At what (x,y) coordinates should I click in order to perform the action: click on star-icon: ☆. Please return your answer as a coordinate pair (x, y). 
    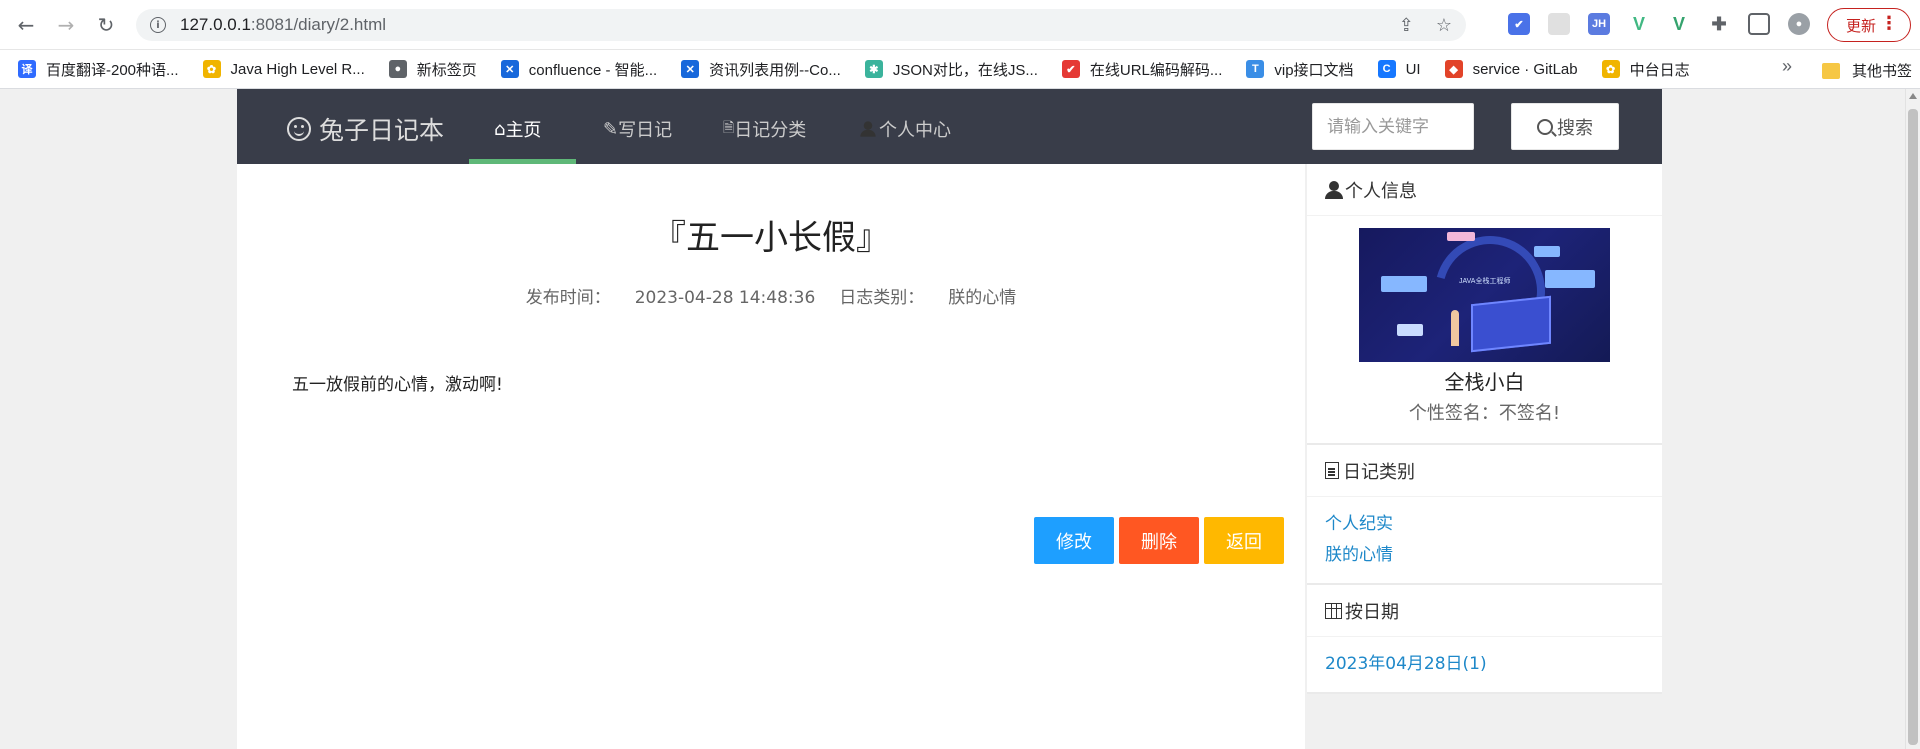
    Looking at the image, I should click on (1444, 25).